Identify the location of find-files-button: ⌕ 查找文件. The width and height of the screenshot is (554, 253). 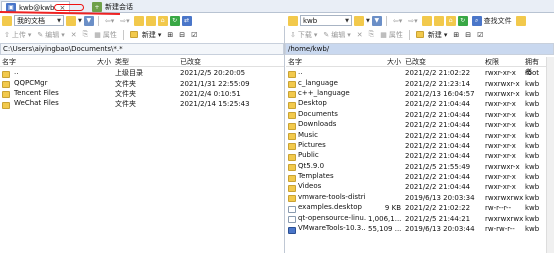
(492, 20).